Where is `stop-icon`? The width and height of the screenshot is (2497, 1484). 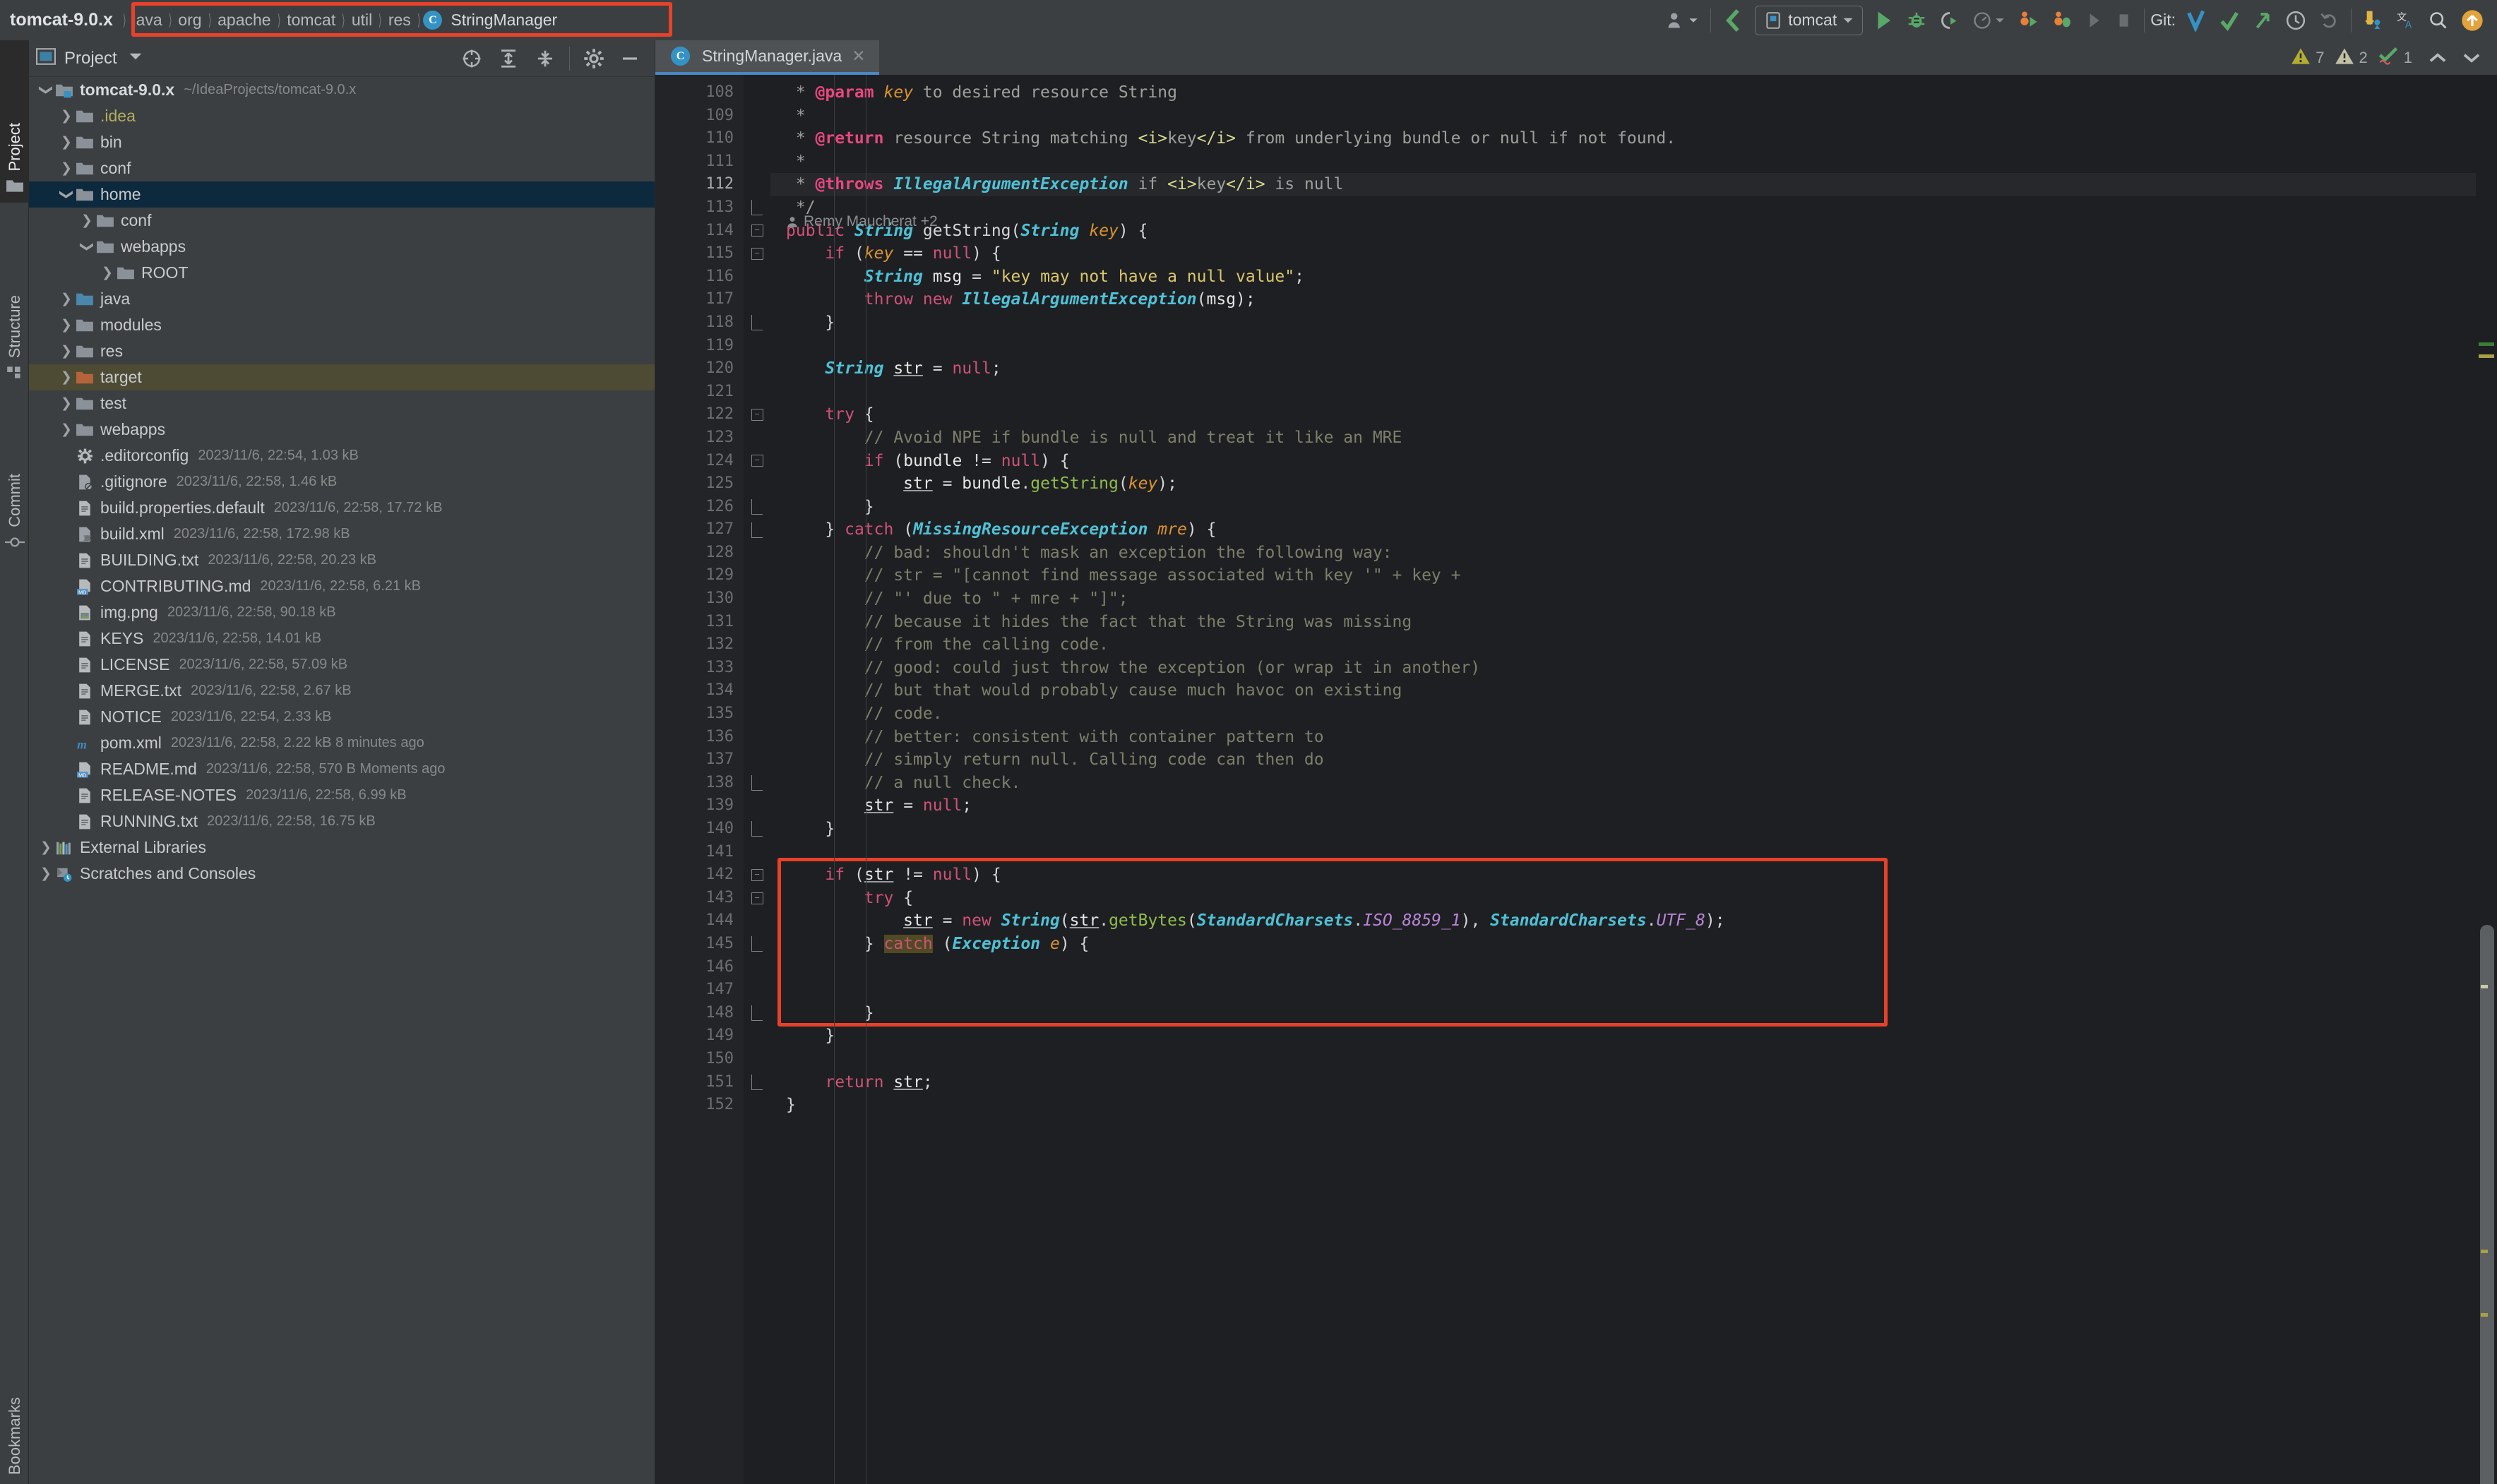
stop-icon is located at coordinates (2123, 20).